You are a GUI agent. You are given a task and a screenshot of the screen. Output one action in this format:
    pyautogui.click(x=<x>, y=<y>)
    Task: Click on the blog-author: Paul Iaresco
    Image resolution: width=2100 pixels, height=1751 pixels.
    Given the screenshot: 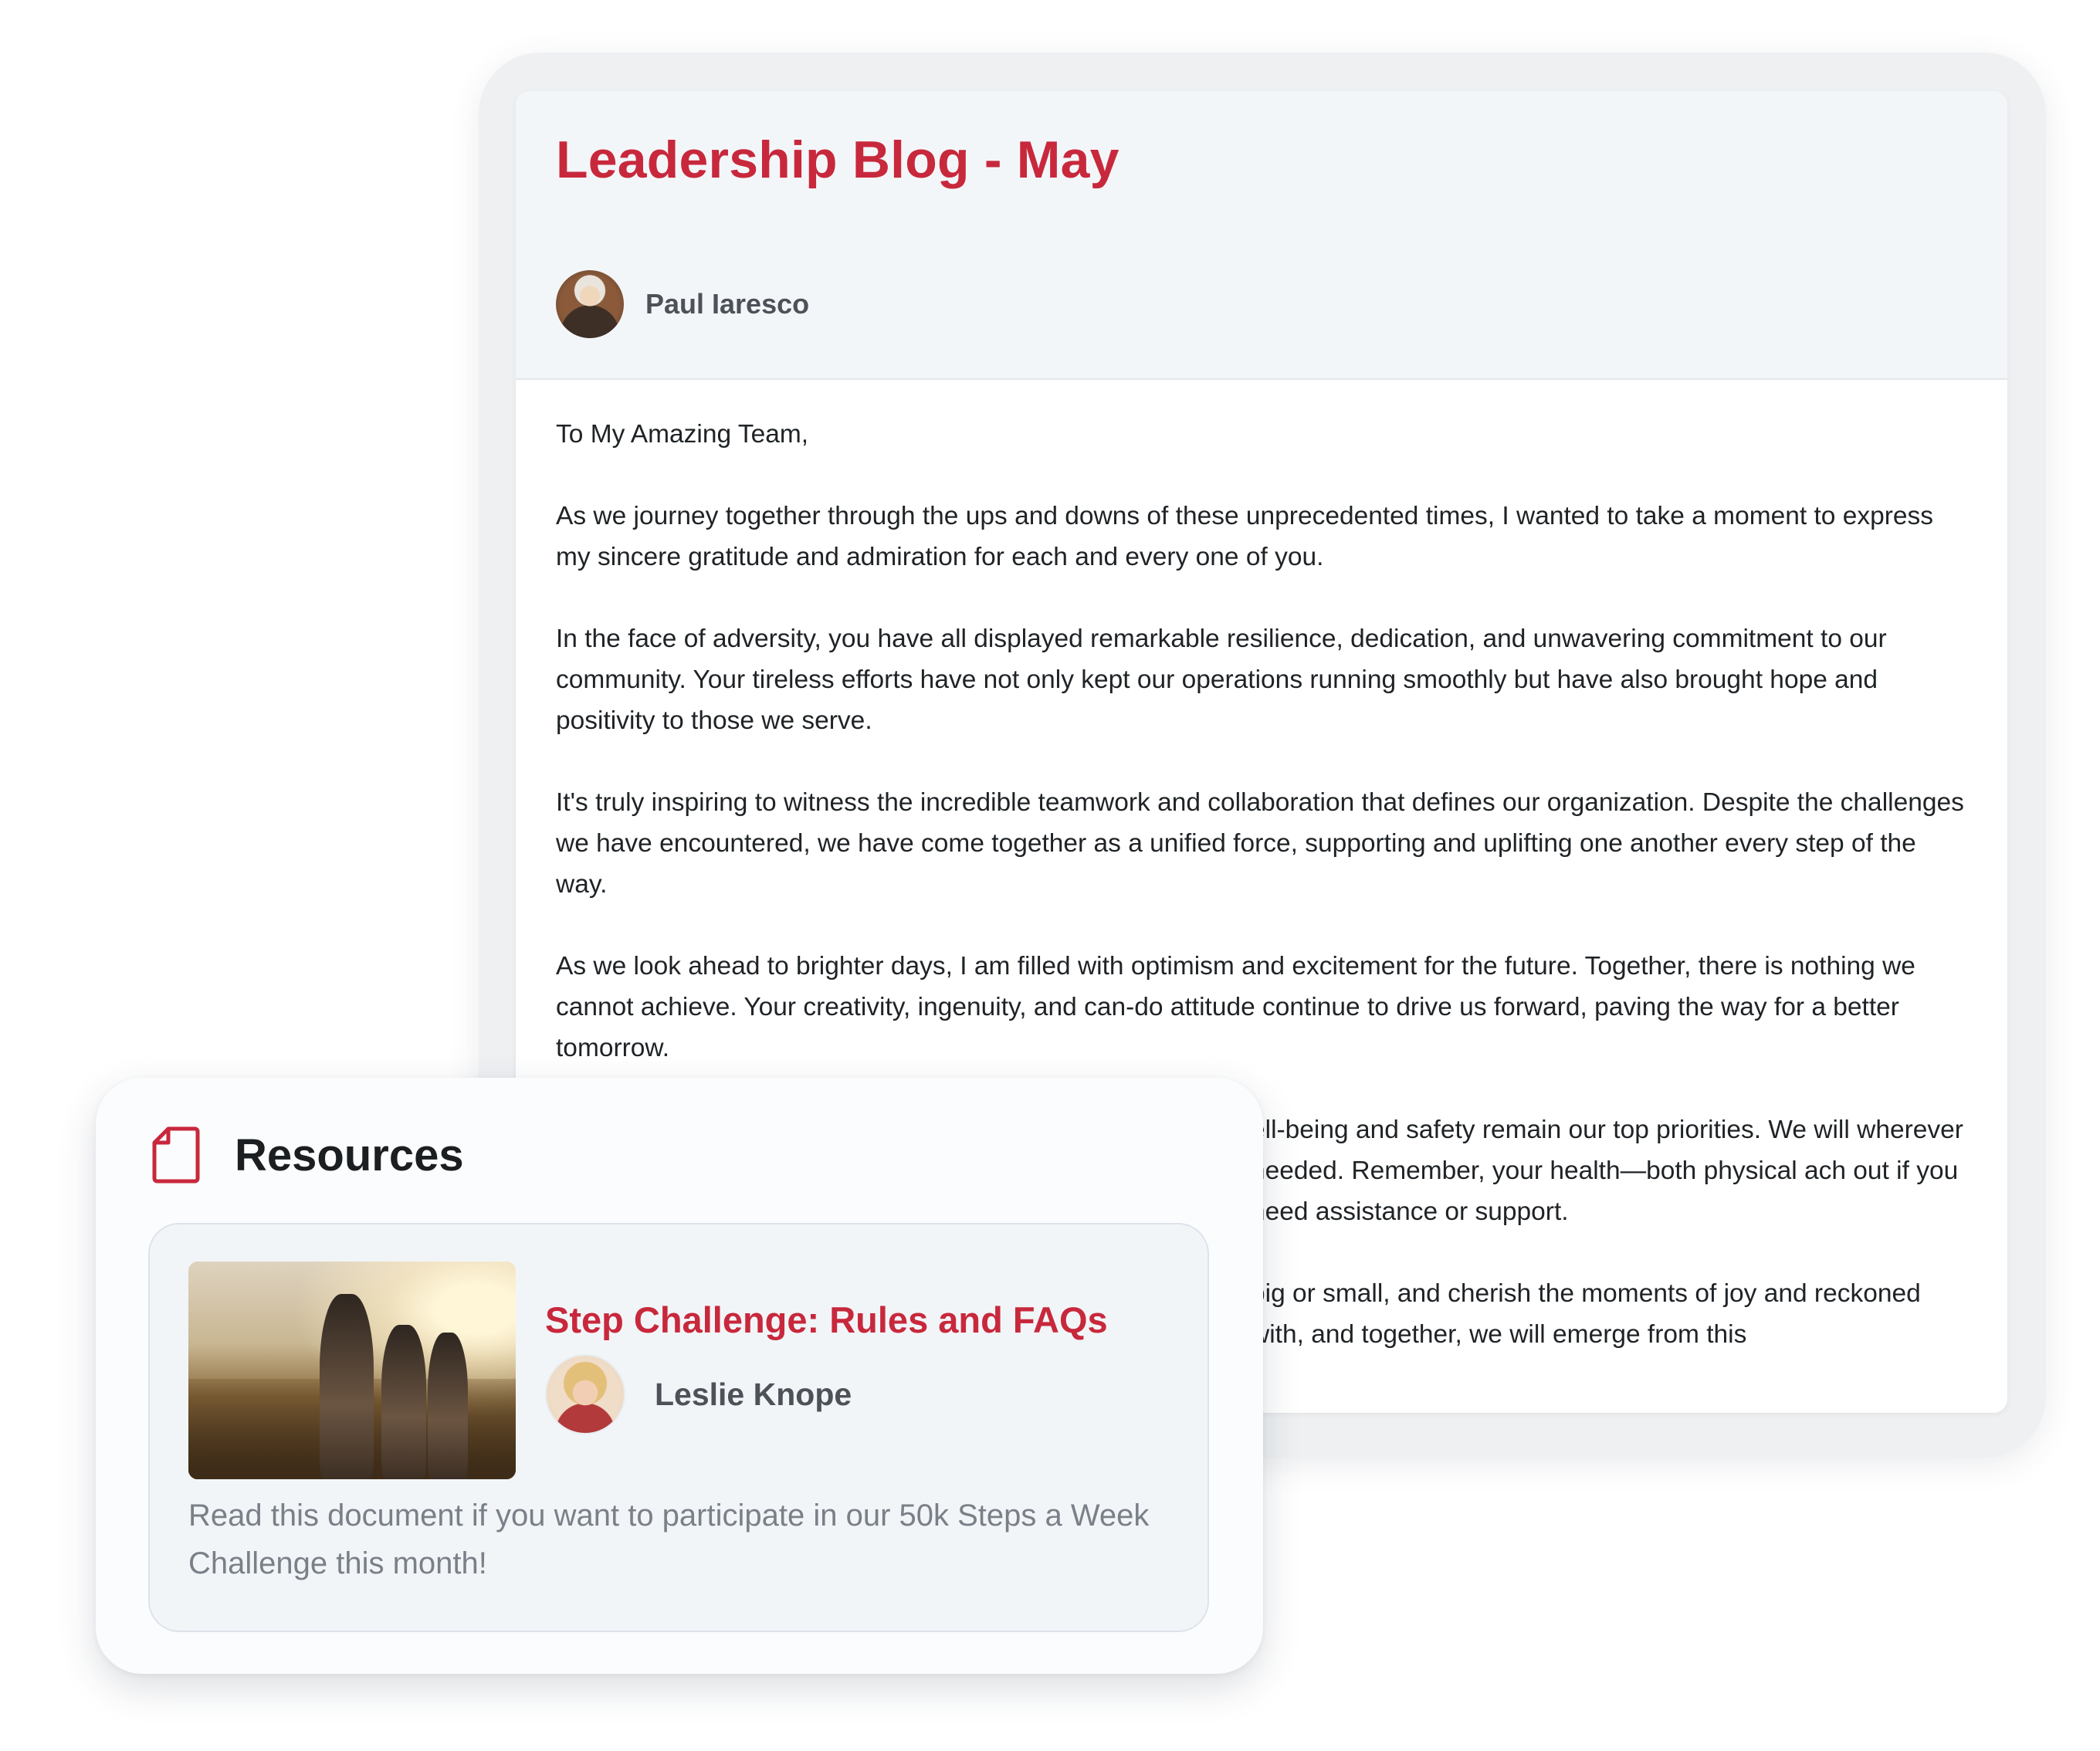 What is the action you would take?
    pyautogui.click(x=682, y=304)
    